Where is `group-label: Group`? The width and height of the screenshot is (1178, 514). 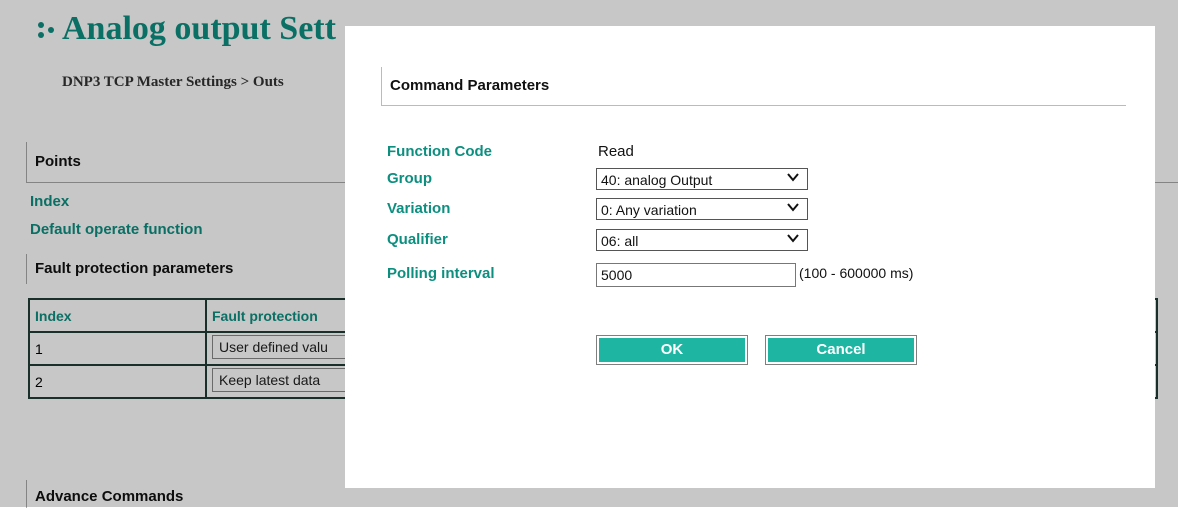 group-label: Group is located at coordinates (409, 178).